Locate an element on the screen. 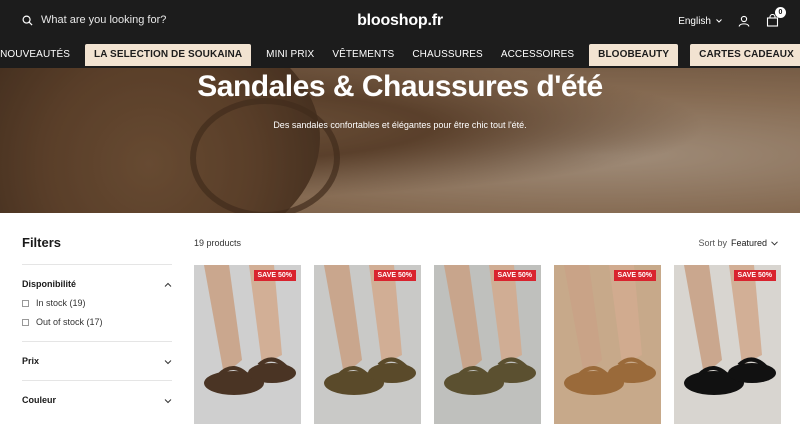 This screenshot has width=800, height=424. sort-dropdown: Sort by Featured is located at coordinates (738, 243).